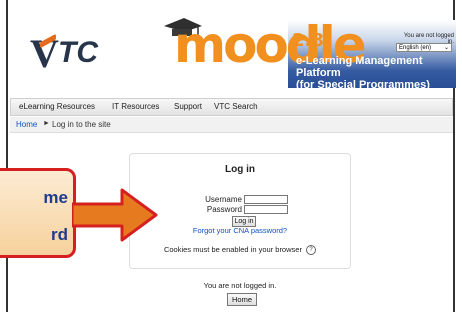 The height and width of the screenshot is (312, 462). Describe the element at coordinates (115, 215) in the screenshot. I see `annotation-arrow-icon` at that location.